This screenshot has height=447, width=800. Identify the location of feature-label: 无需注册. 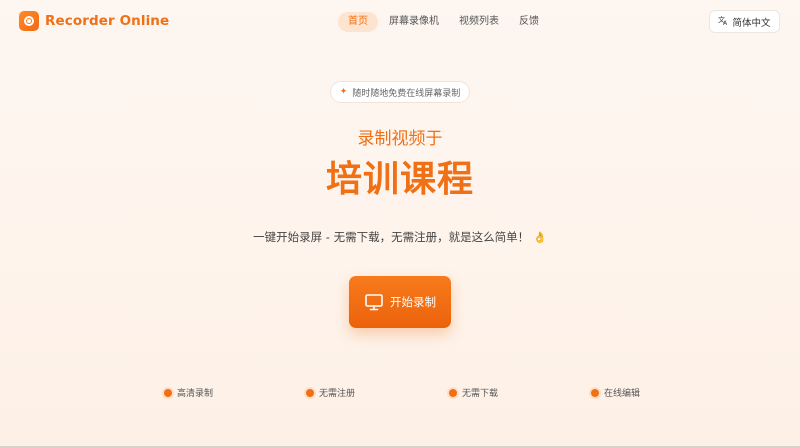
(337, 394).